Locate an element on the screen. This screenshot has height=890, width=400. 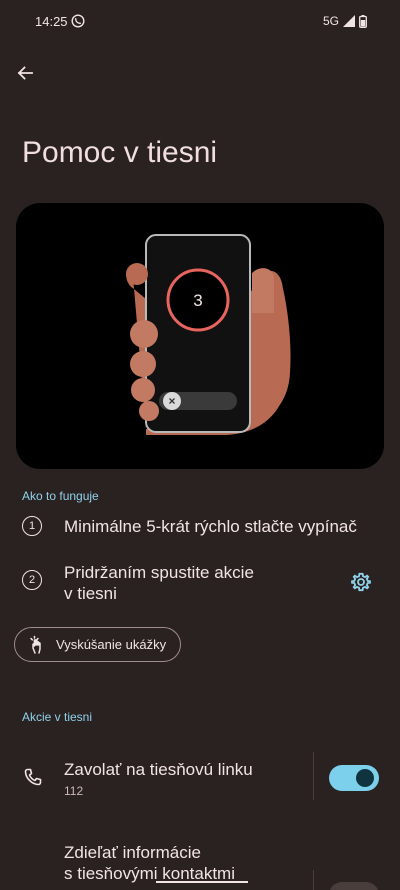
step-1-text: Minimálne 5-krát rýchlo stlačte vypínač is located at coordinates (210, 526).